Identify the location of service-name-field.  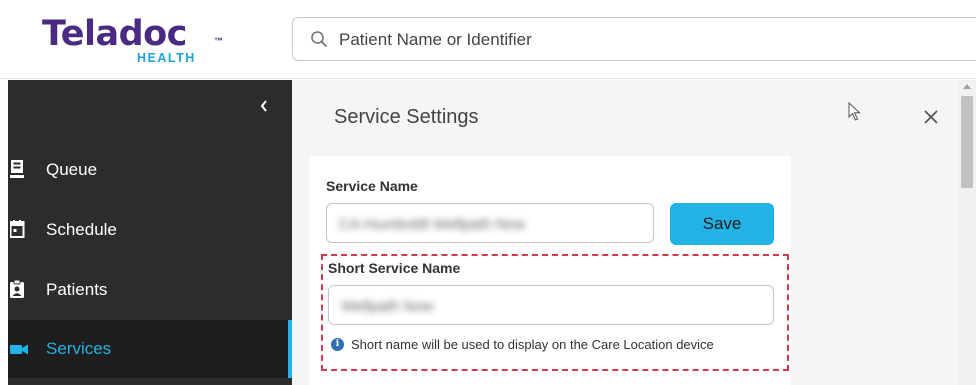
(490, 223).